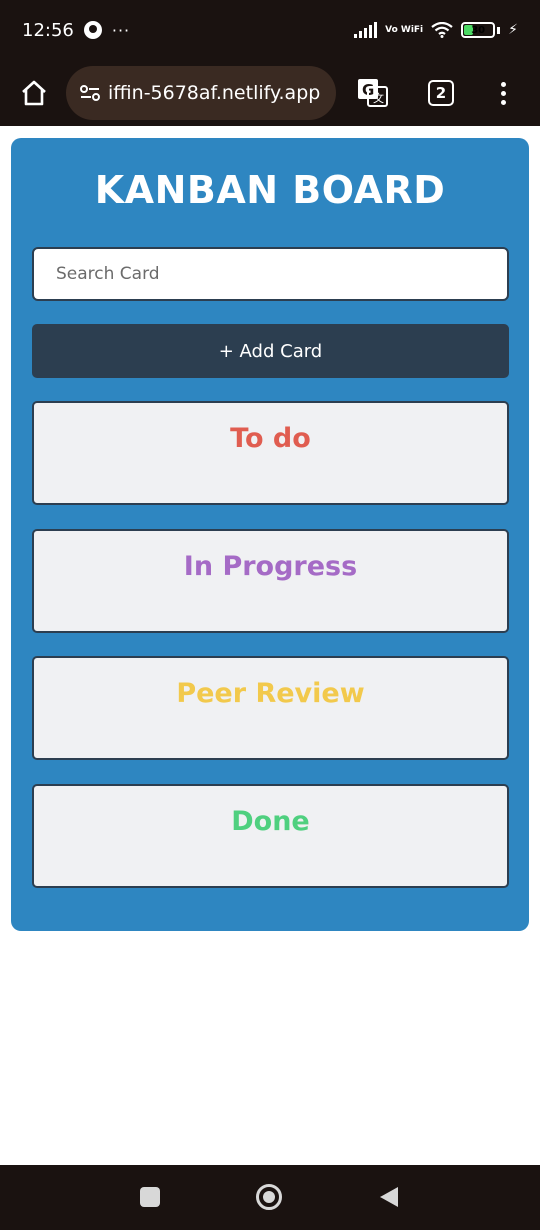  I want to click on column-title: Done, so click(270, 821).